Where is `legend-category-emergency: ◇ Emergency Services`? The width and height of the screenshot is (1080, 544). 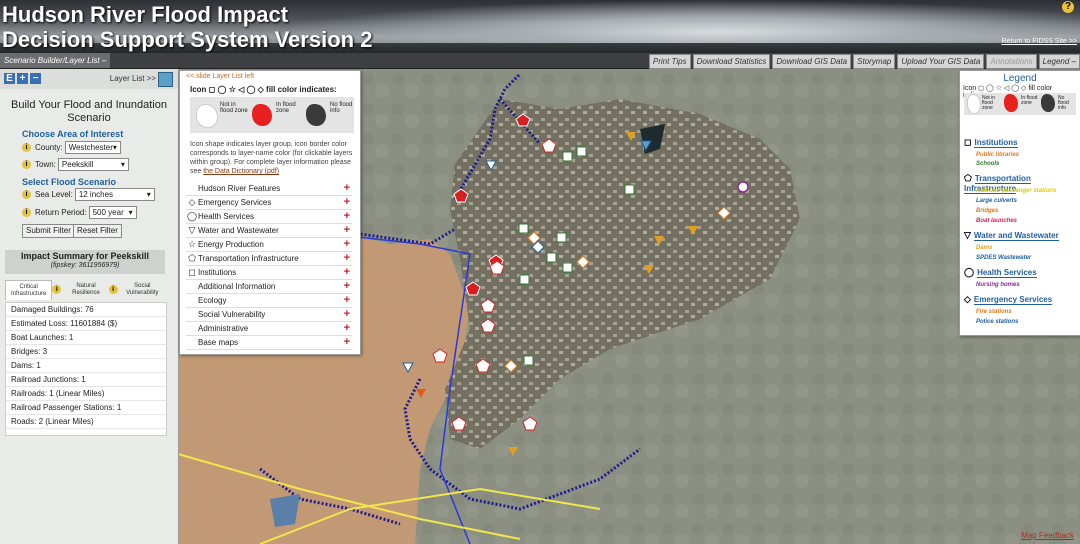 legend-category-emergency: ◇ Emergency Services is located at coordinates (1008, 299).